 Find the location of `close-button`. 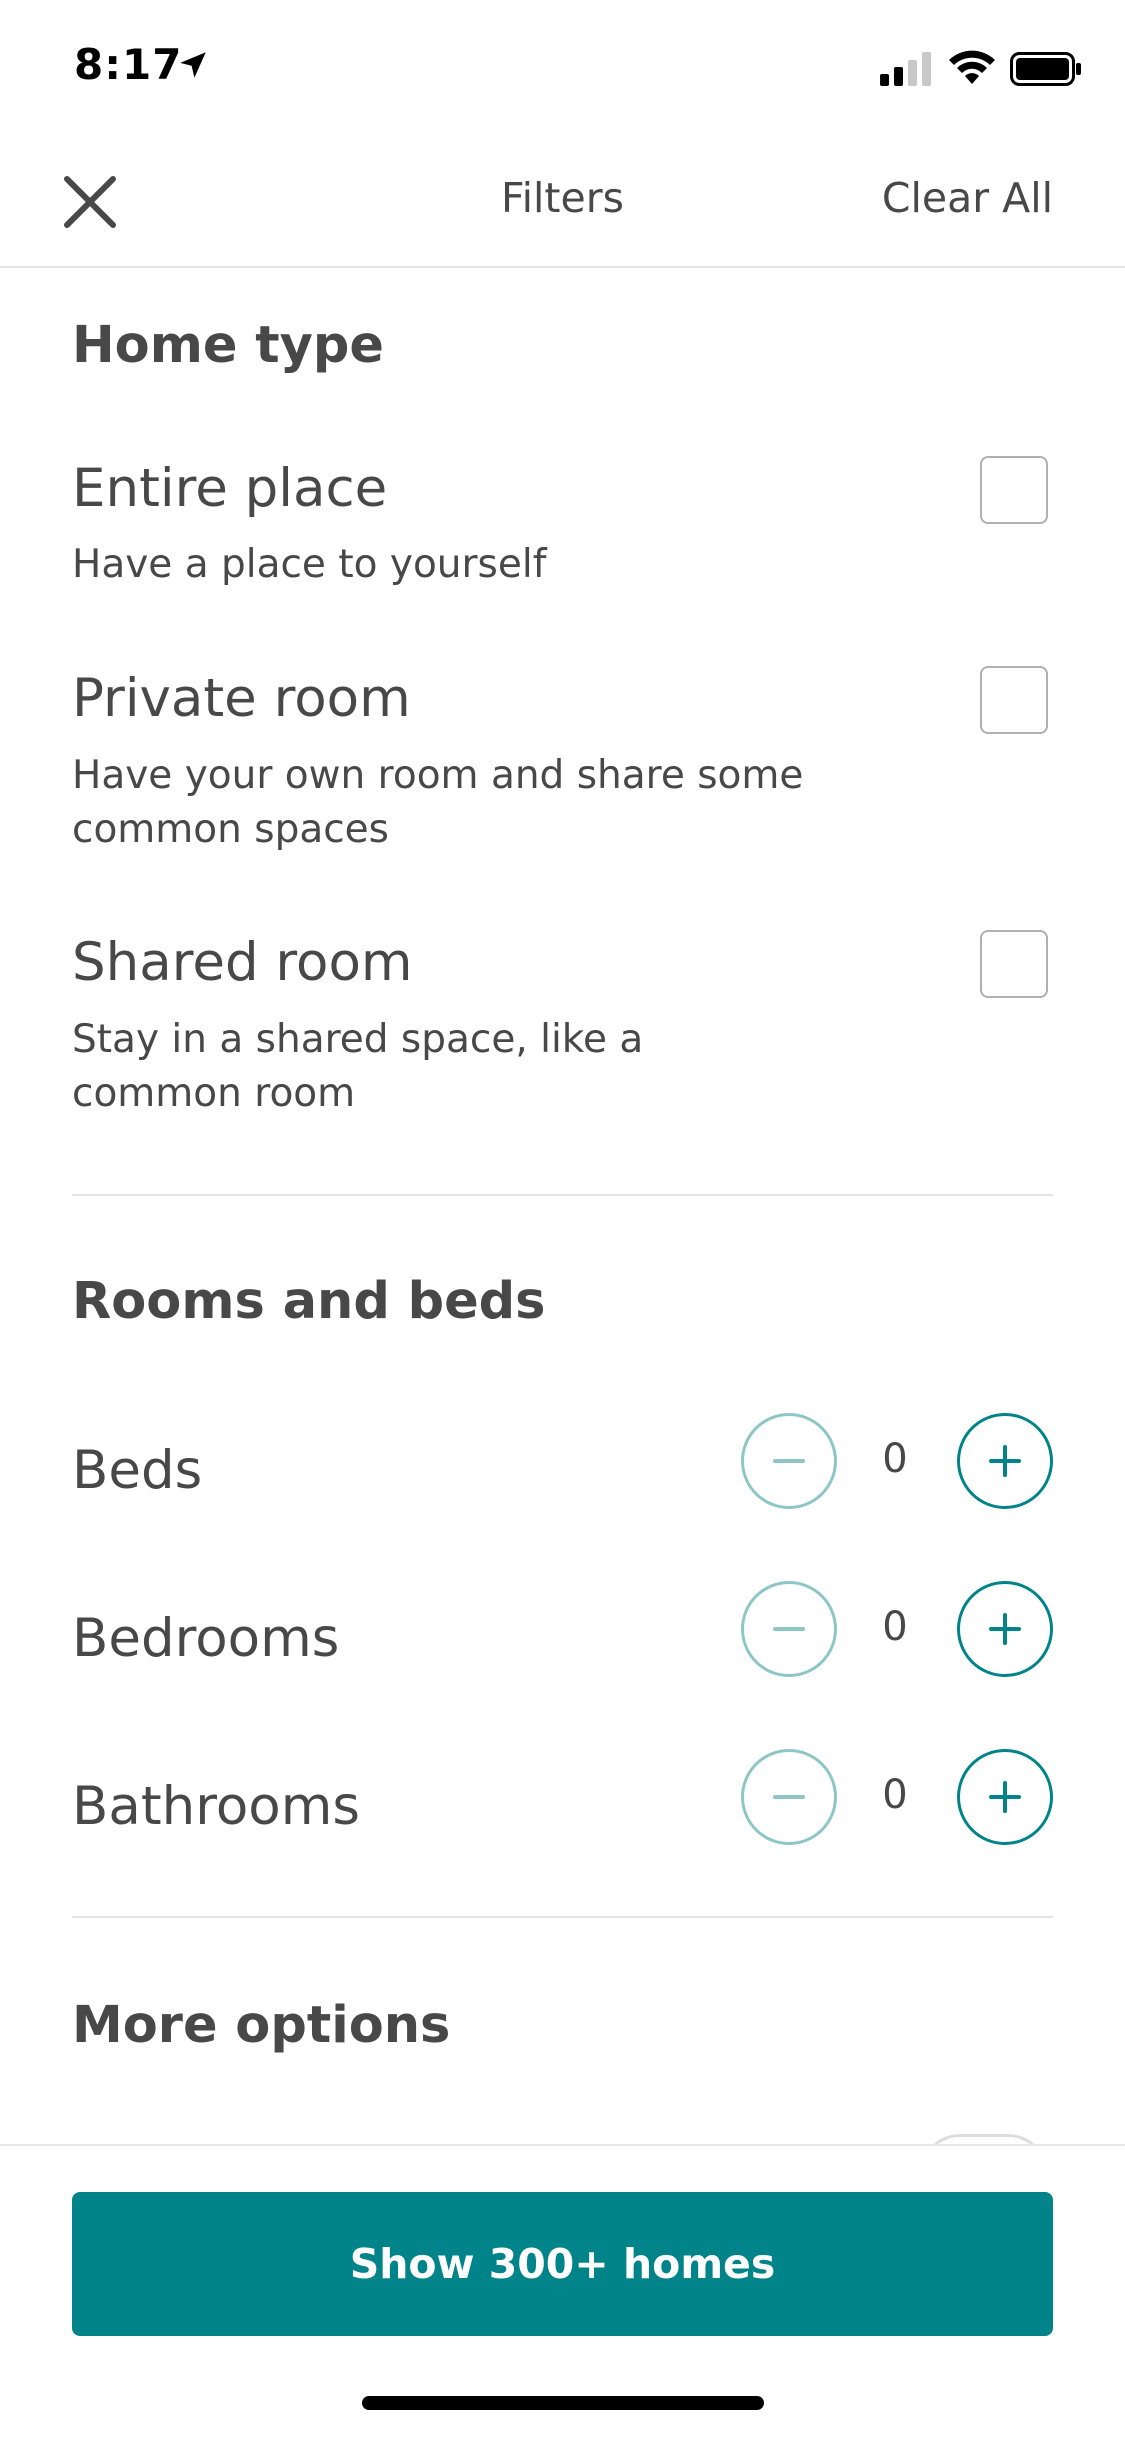

close-button is located at coordinates (90, 202).